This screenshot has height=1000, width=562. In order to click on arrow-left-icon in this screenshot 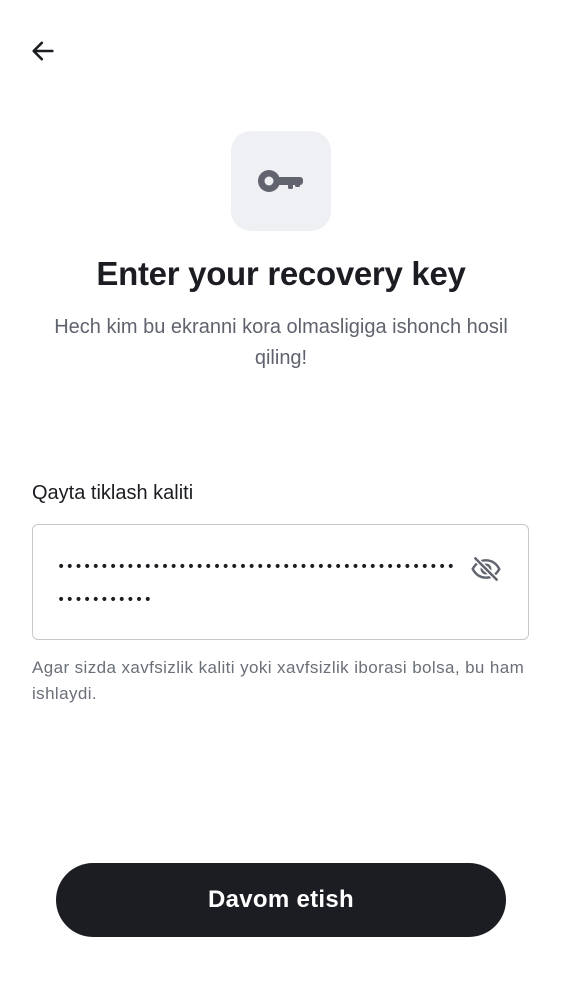, I will do `click(43, 51)`.